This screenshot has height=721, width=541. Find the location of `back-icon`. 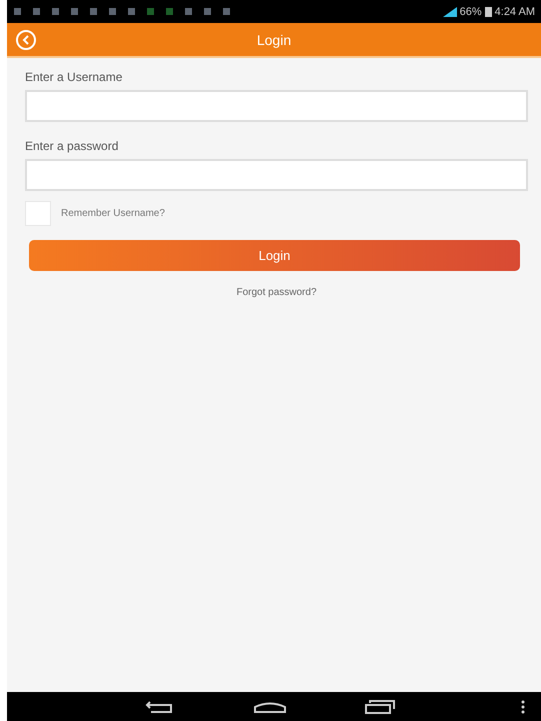

back-icon is located at coordinates (160, 707).